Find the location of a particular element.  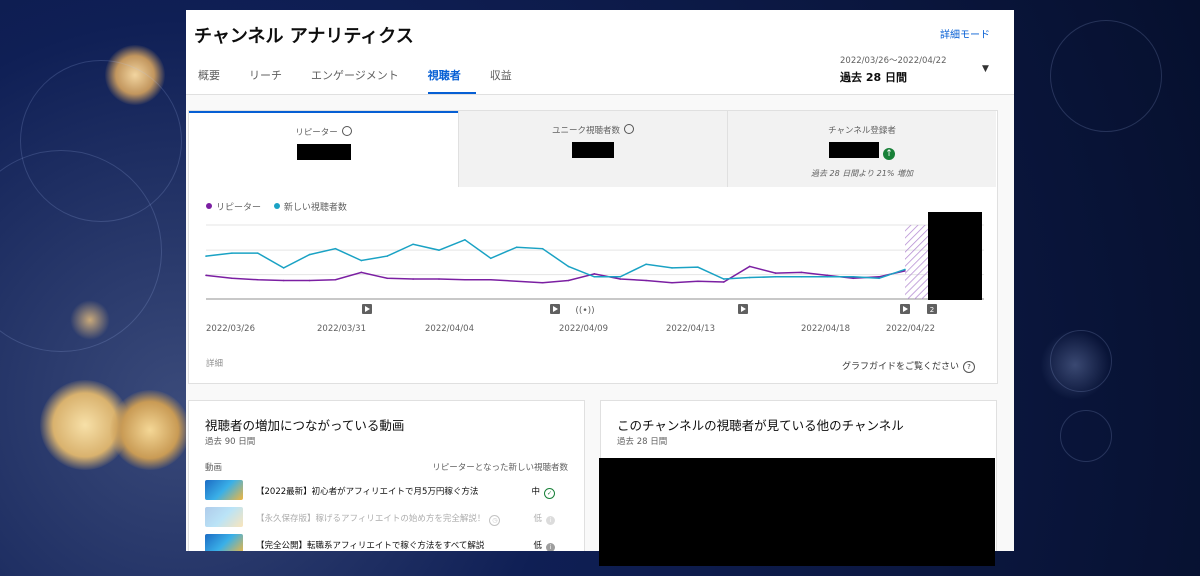

graph-guide-label: グラフガイドをご覧ください is located at coordinates (900, 367).